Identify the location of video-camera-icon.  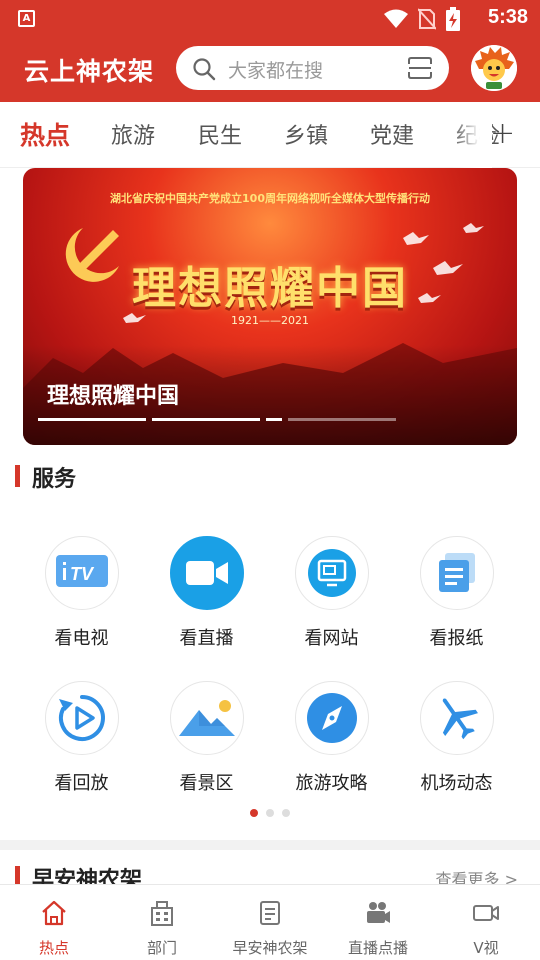
(206, 573).